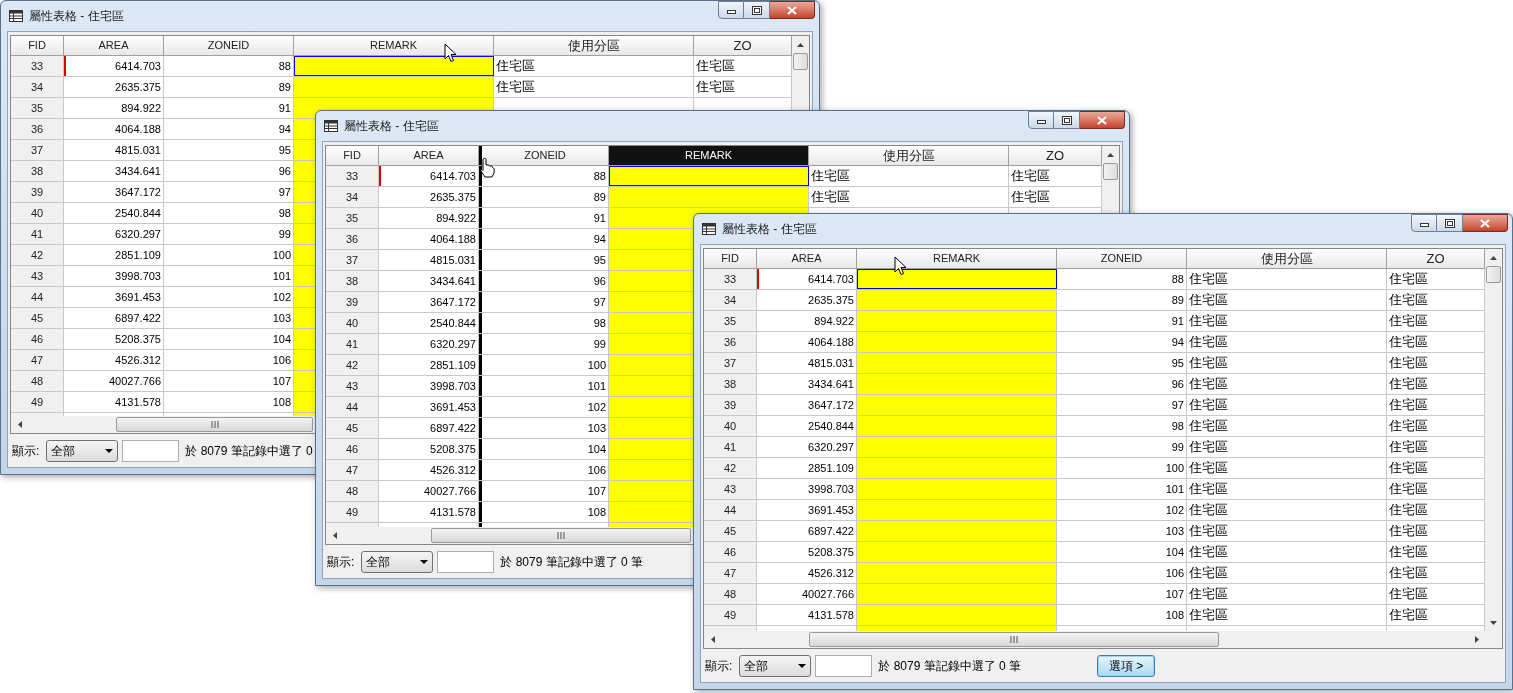  What do you see at coordinates (37, 360) in the screenshot?
I see `row-header: 47` at bounding box center [37, 360].